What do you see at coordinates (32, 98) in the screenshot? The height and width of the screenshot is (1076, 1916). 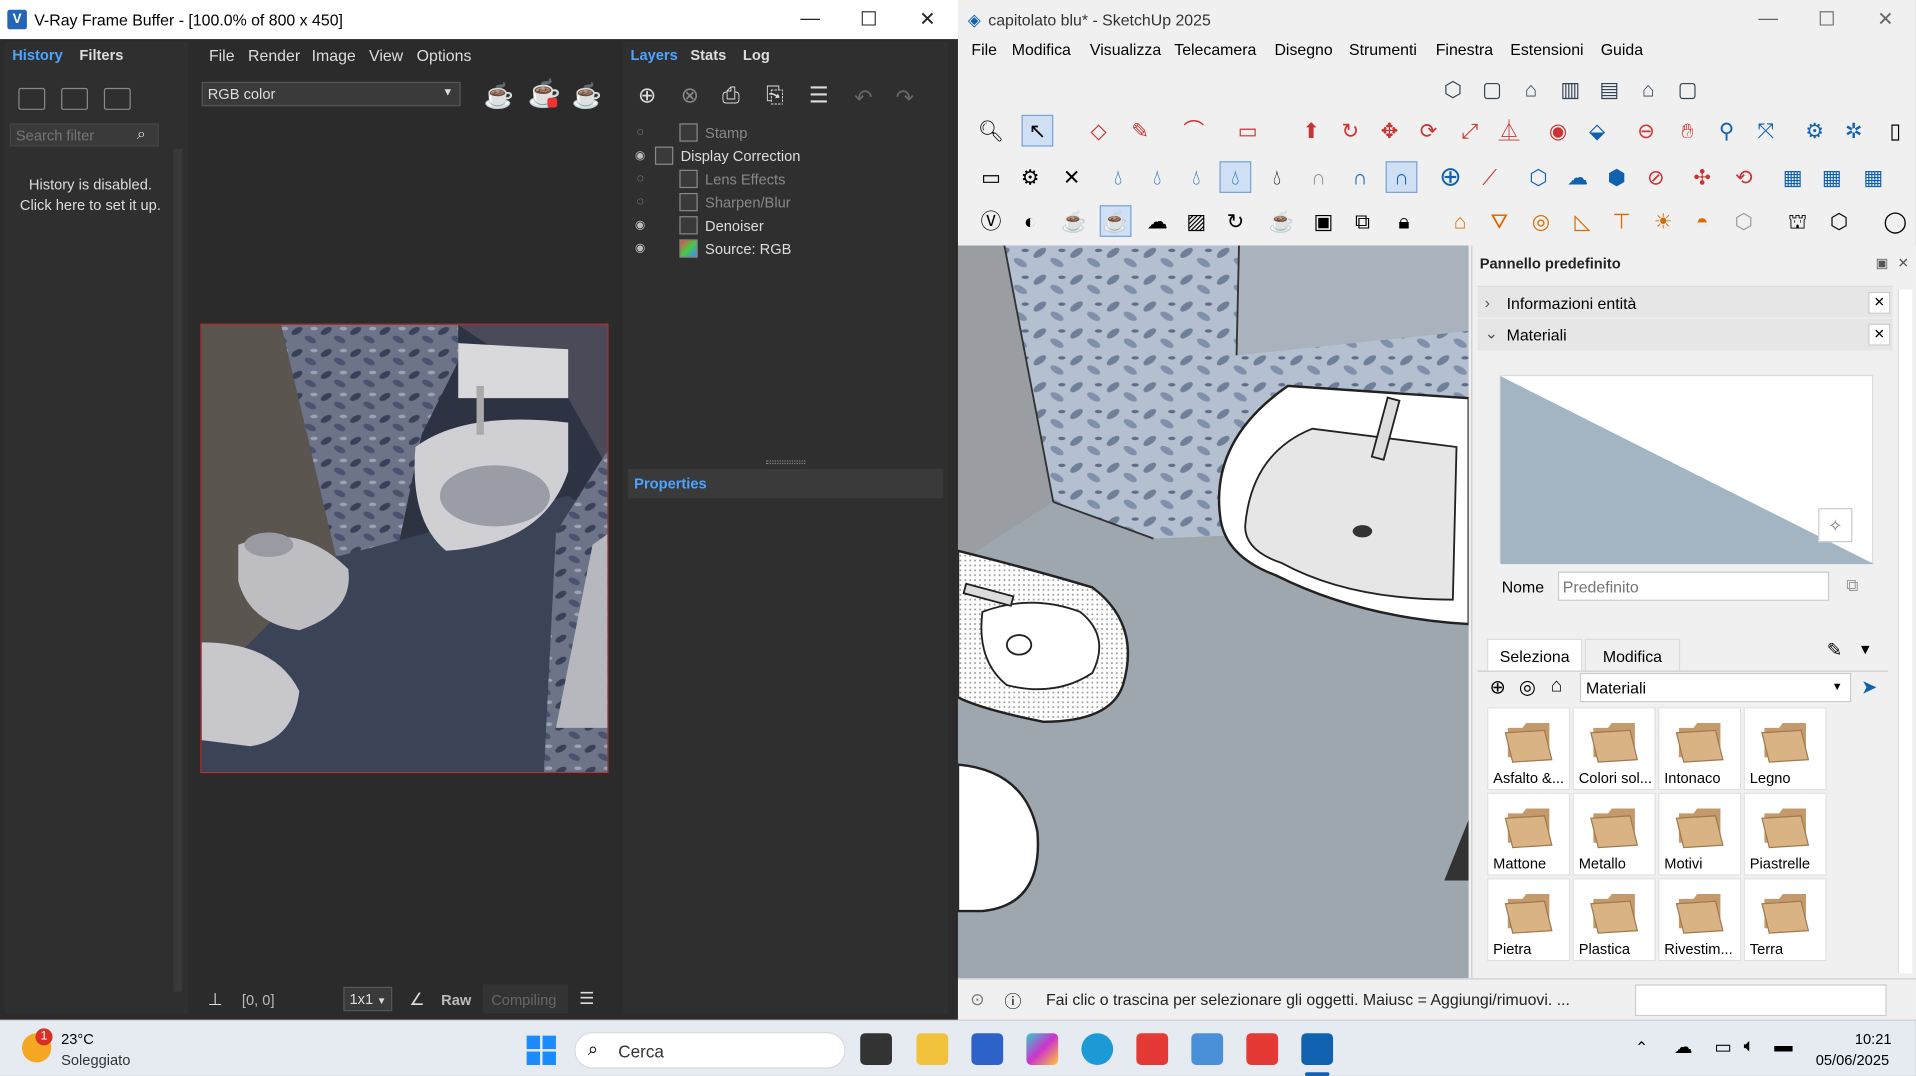 I see `save-history-icon` at bounding box center [32, 98].